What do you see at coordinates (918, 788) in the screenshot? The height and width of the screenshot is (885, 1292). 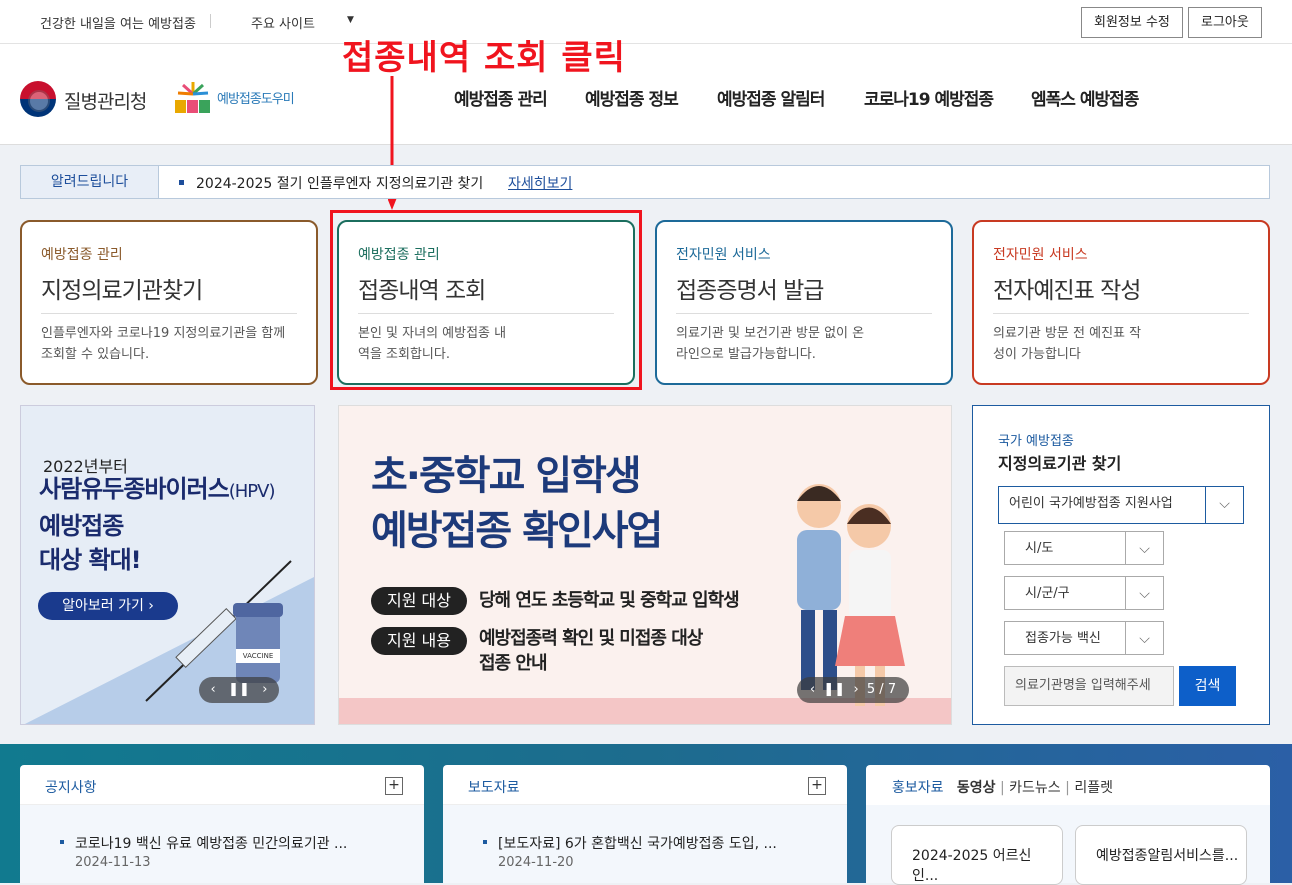 I see `tab-promo: 홍보자료` at bounding box center [918, 788].